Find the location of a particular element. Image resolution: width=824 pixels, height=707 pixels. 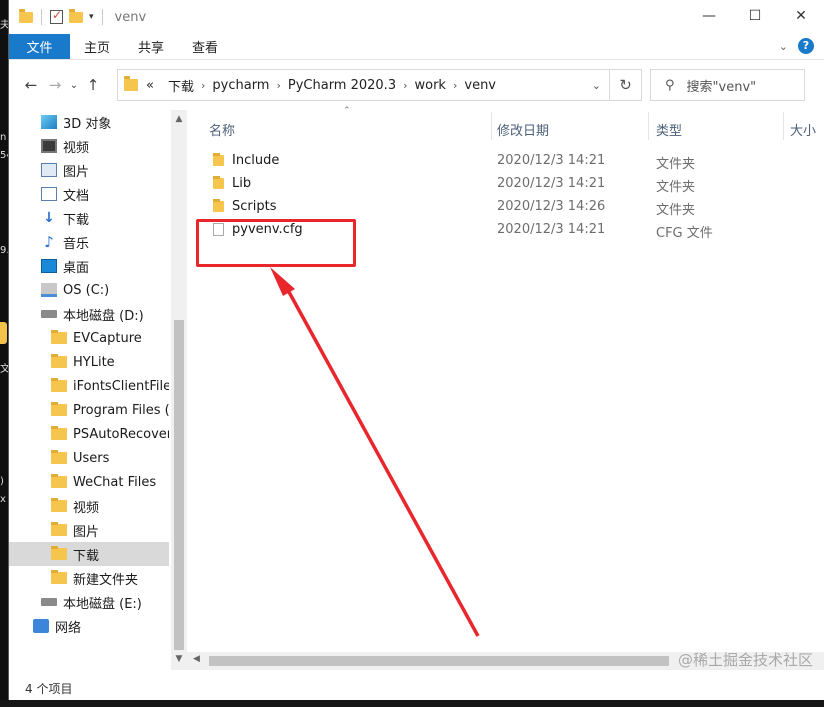

sidebar-scrollbar: ▲ ▼ is located at coordinates (179, 390).